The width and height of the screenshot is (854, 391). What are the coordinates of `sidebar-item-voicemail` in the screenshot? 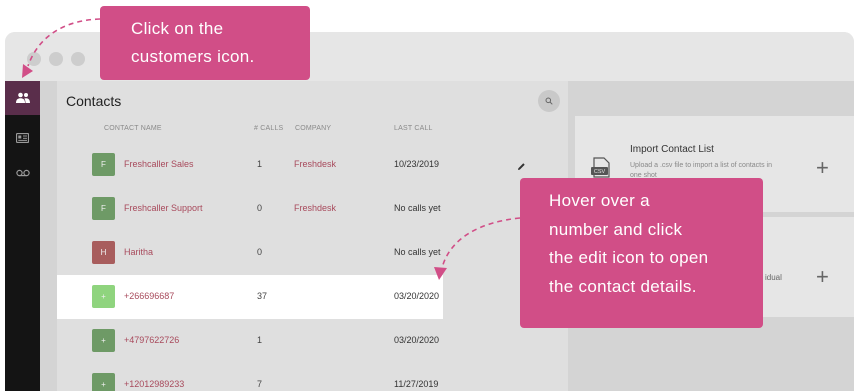 It's located at (22, 173).